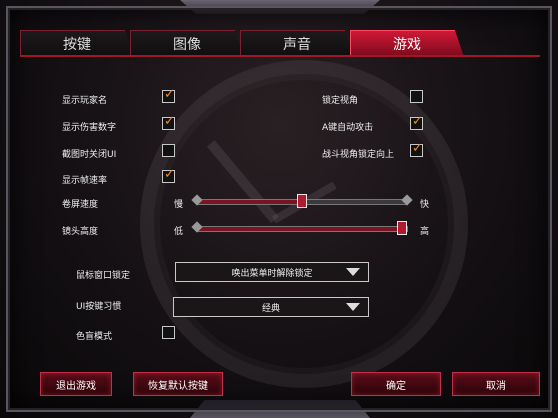 The image size is (558, 418). What do you see at coordinates (85, 101) in the screenshot?
I see `option-label: 显示玩家名` at bounding box center [85, 101].